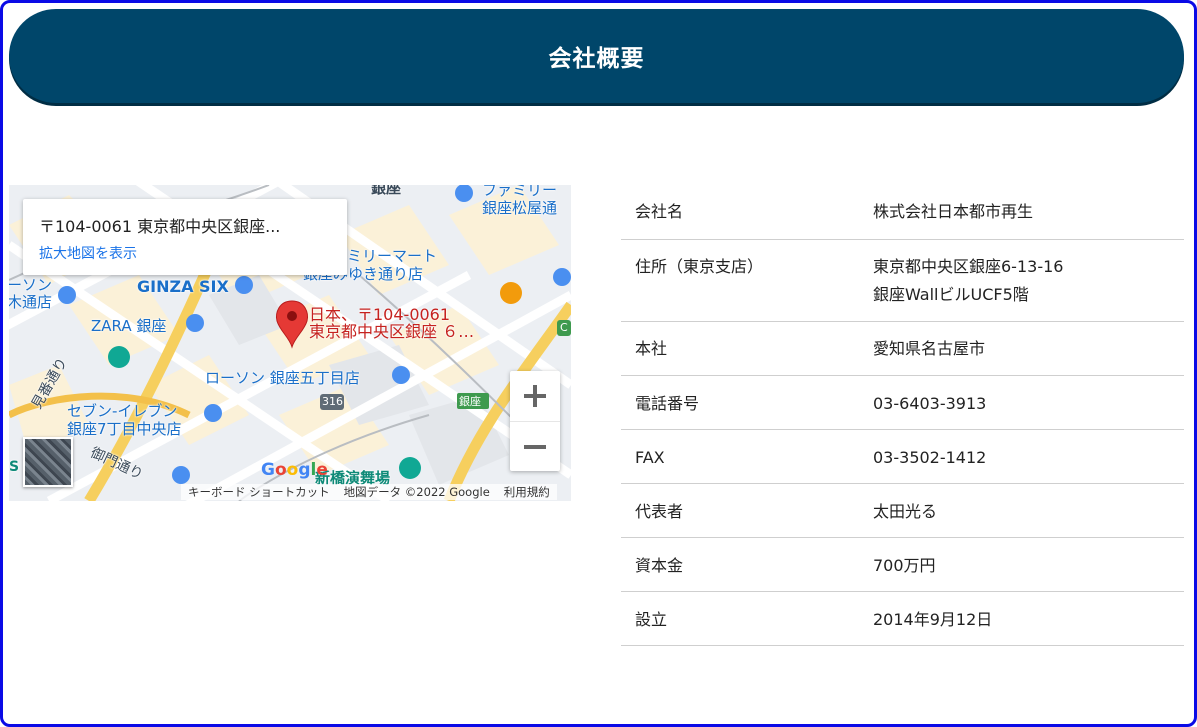  I want to click on place-lawson: ローソン 銀座五丁目店, so click(282, 377).